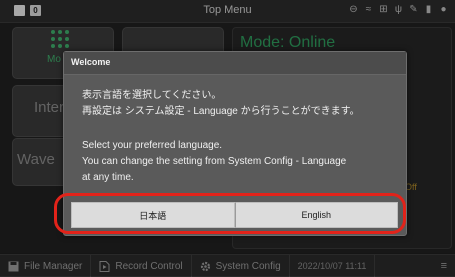 The width and height of the screenshot is (455, 277). What do you see at coordinates (235, 63) in the screenshot?
I see `dialog-header: Welcome` at bounding box center [235, 63].